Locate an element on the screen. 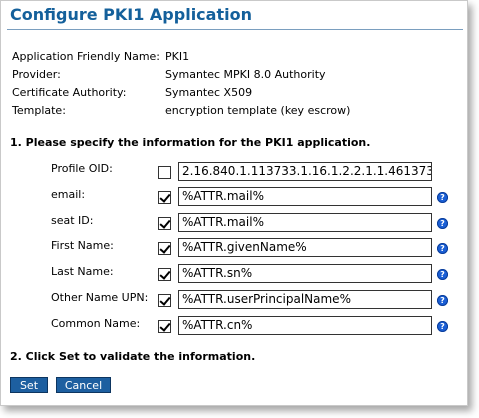 The height and width of the screenshot is (418, 479). field-label-last-name: Last Name: is located at coordinates (82, 271).